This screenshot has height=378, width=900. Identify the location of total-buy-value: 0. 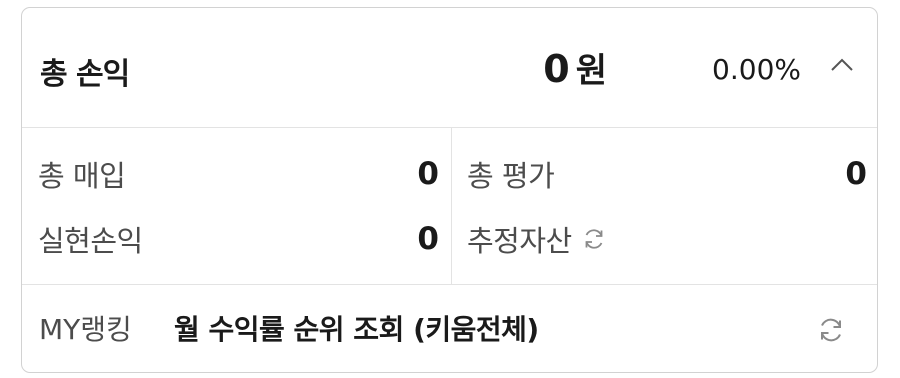
(428, 174).